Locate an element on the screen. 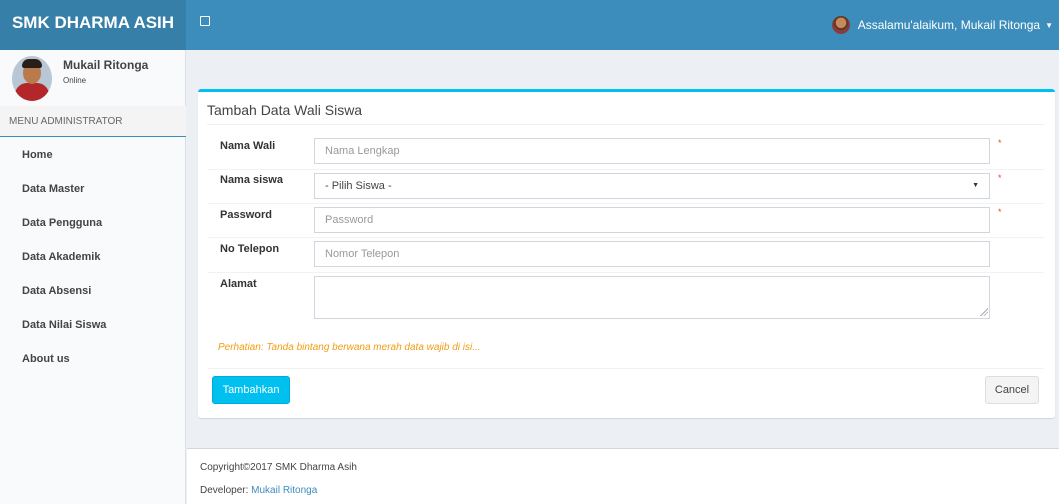  alamat-textarea is located at coordinates (652, 297).